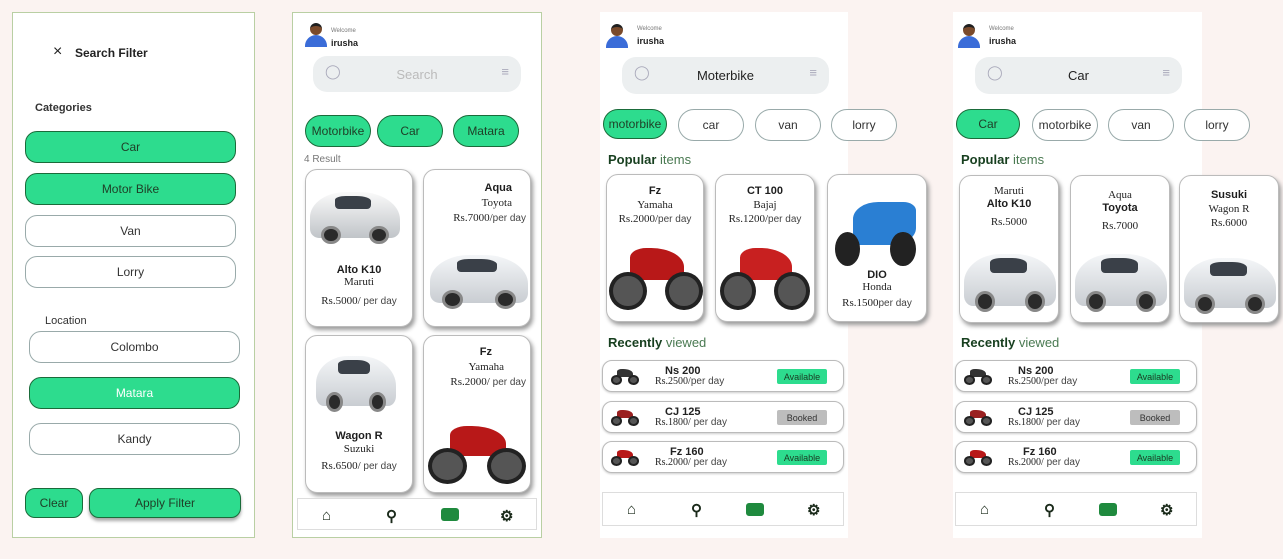 The image size is (1283, 559). What do you see at coordinates (473, 218) in the screenshot?
I see `price-value: Rs.7000/` at bounding box center [473, 218].